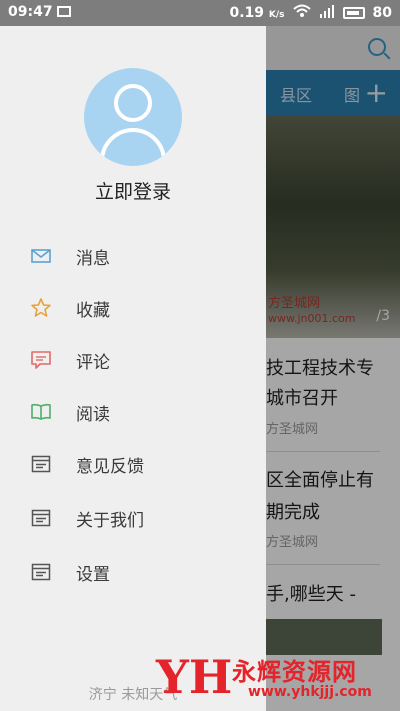  I want to click on watermark: YH 永辉资源网 www.yhkjjj.com, so click(275, 678).